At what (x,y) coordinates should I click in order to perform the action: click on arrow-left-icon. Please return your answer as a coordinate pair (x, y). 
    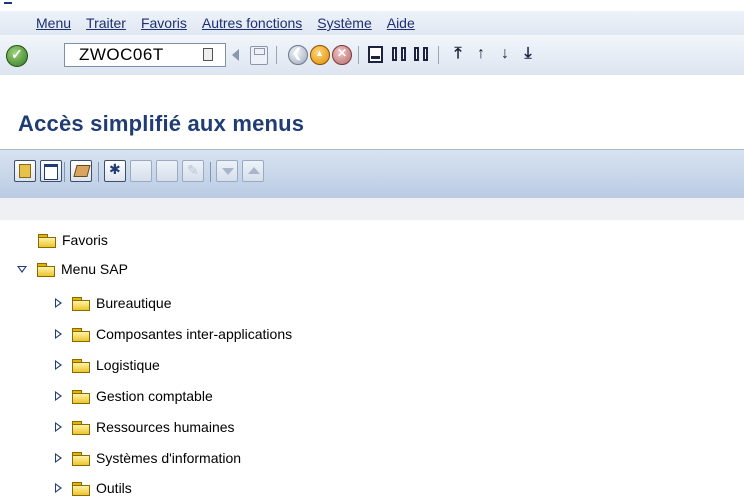
    Looking at the image, I should click on (235, 55).